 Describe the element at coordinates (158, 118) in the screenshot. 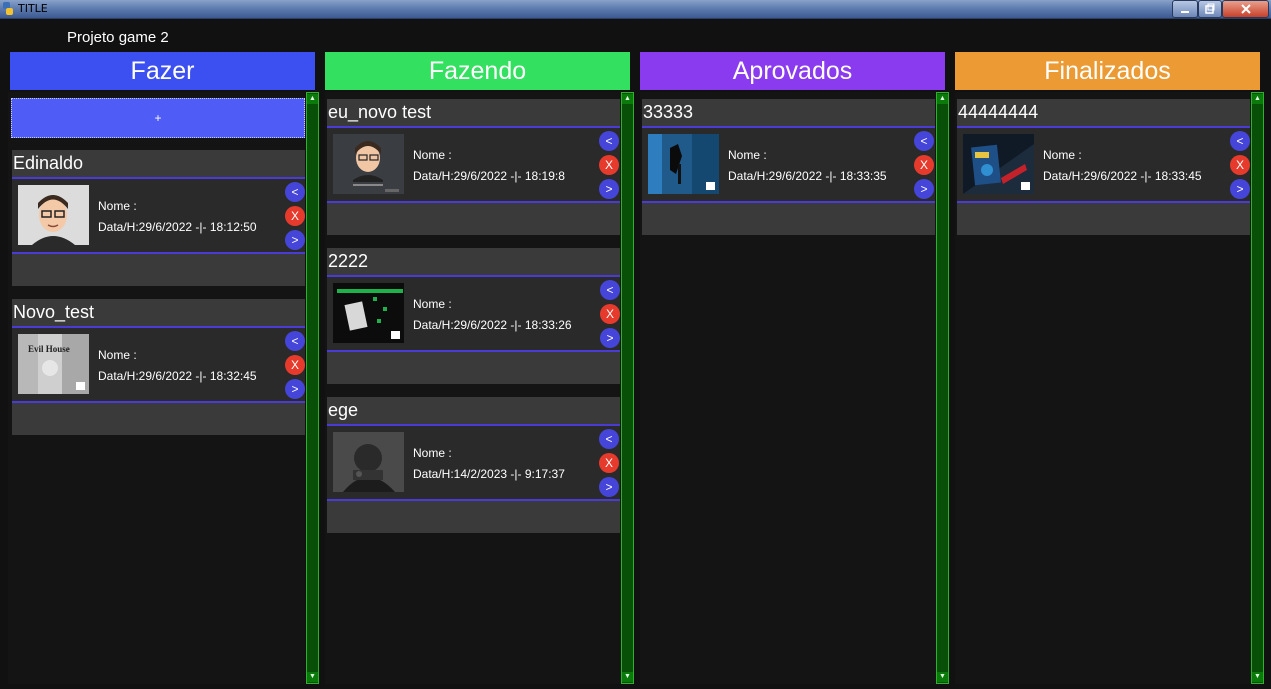

I see `add-card-button: +` at that location.